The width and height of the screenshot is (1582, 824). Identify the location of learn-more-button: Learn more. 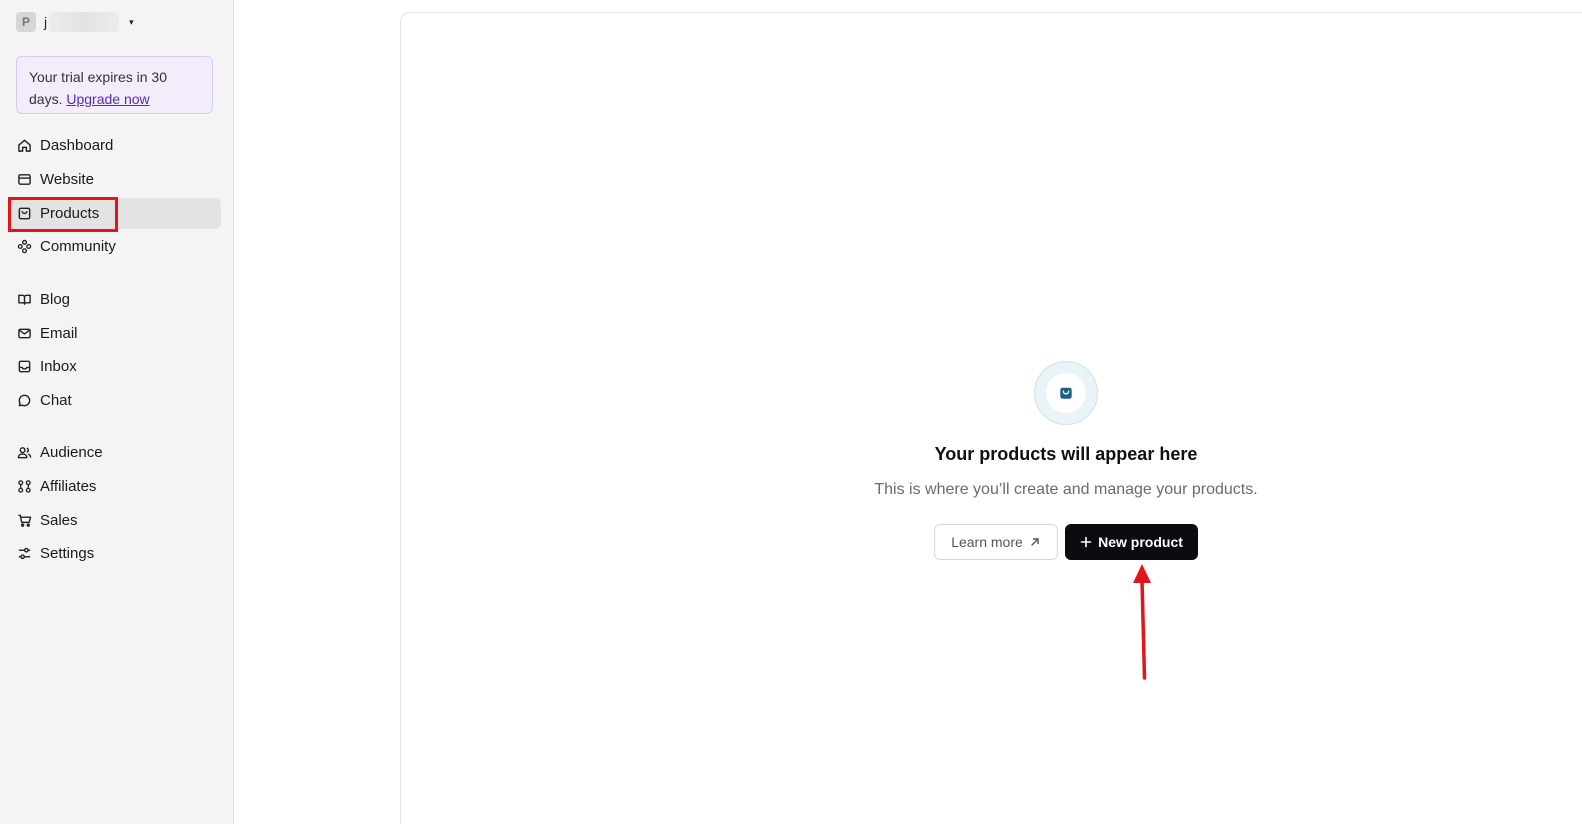
(996, 542).